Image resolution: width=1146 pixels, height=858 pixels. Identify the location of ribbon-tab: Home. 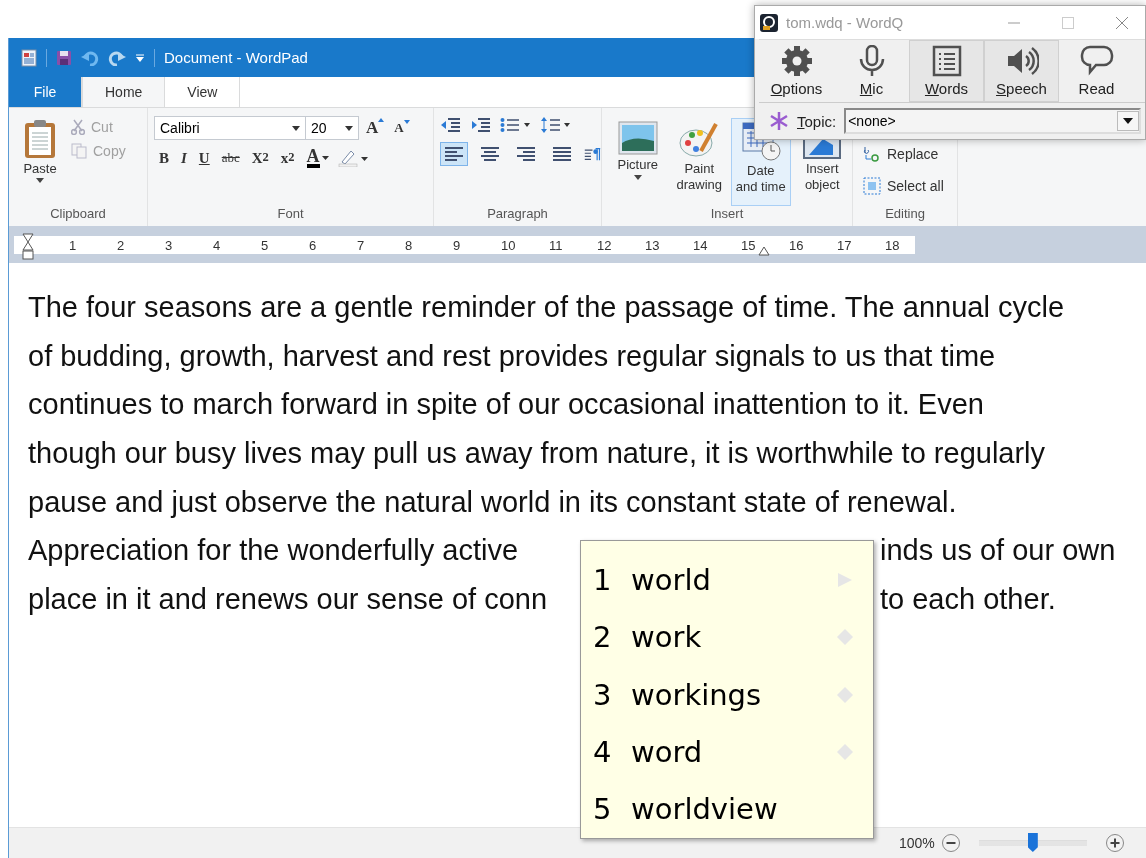
(124, 92).